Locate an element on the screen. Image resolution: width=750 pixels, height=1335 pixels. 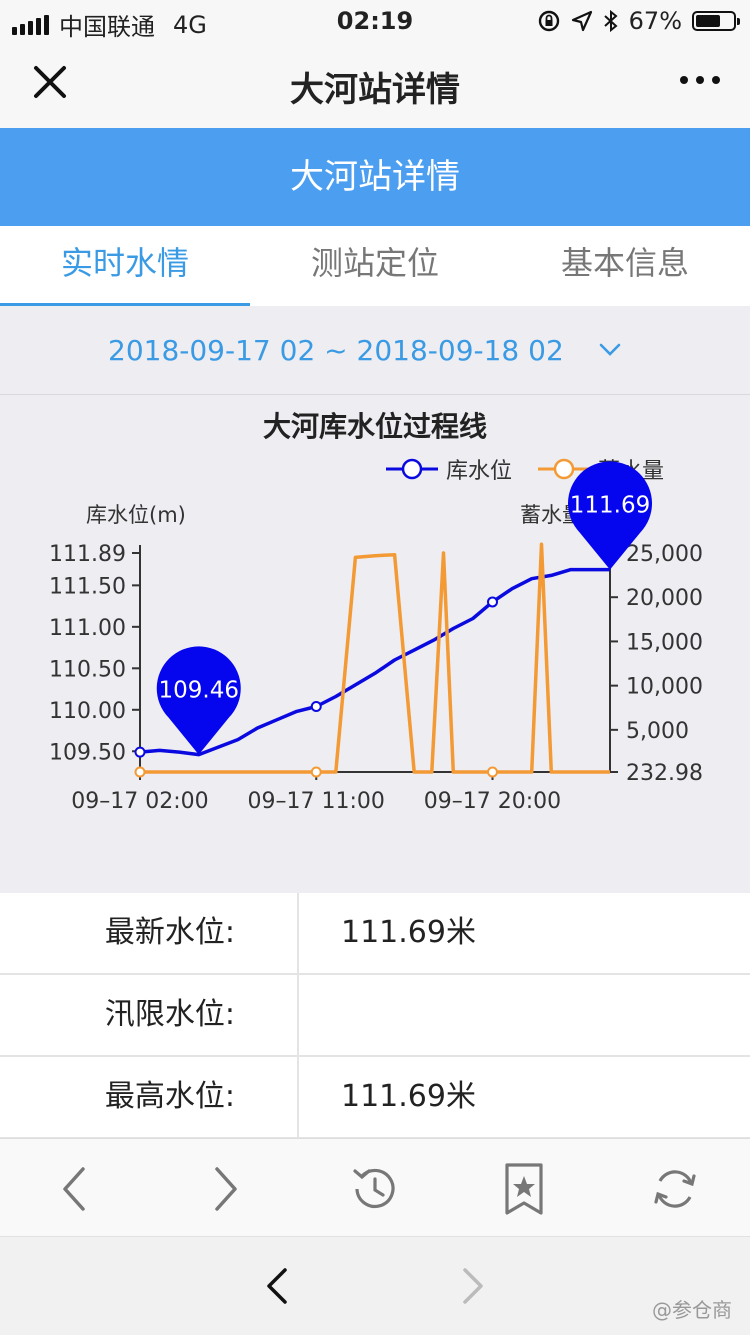
row-value is located at coordinates (524, 1015).